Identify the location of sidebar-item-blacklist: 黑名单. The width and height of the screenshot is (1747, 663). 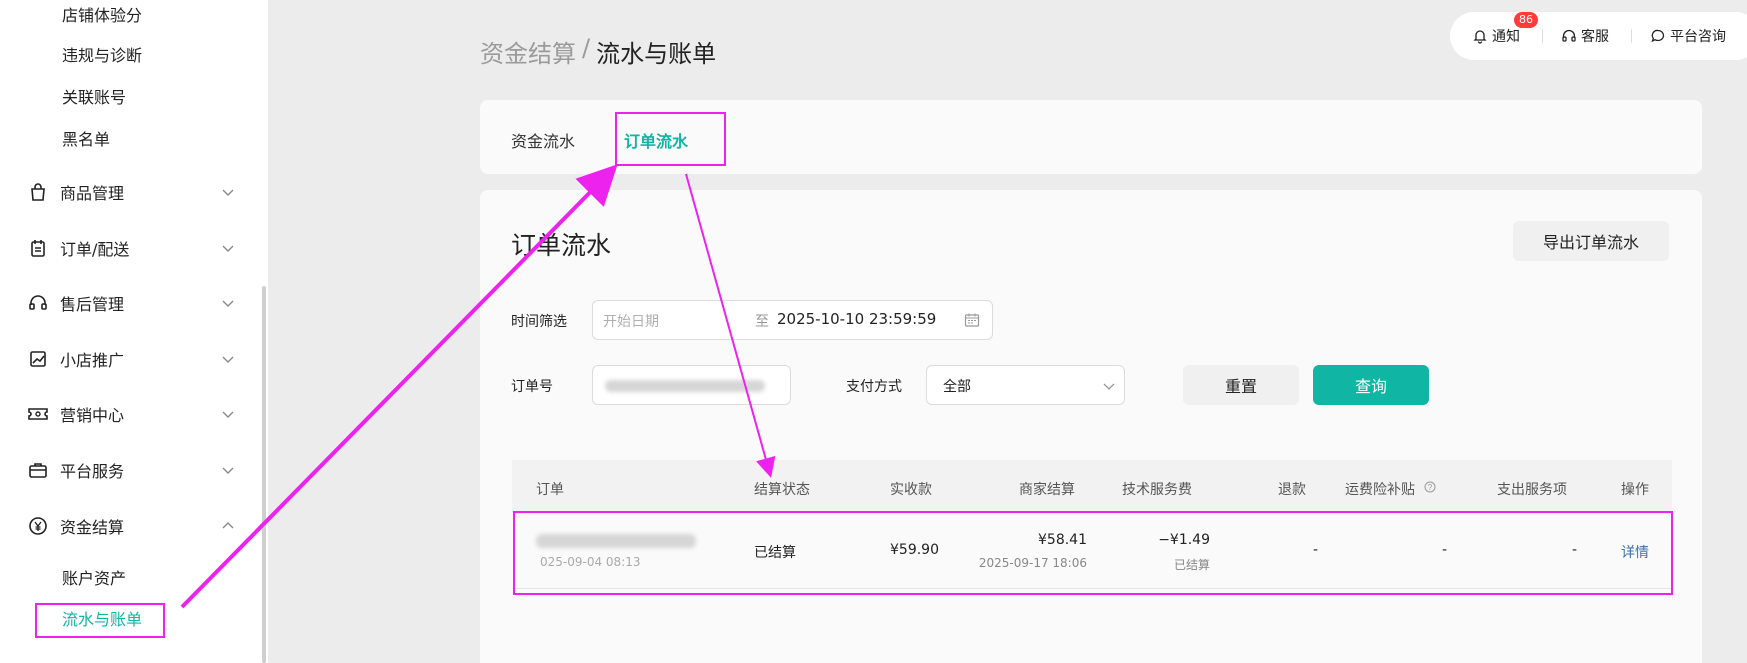
(86, 138).